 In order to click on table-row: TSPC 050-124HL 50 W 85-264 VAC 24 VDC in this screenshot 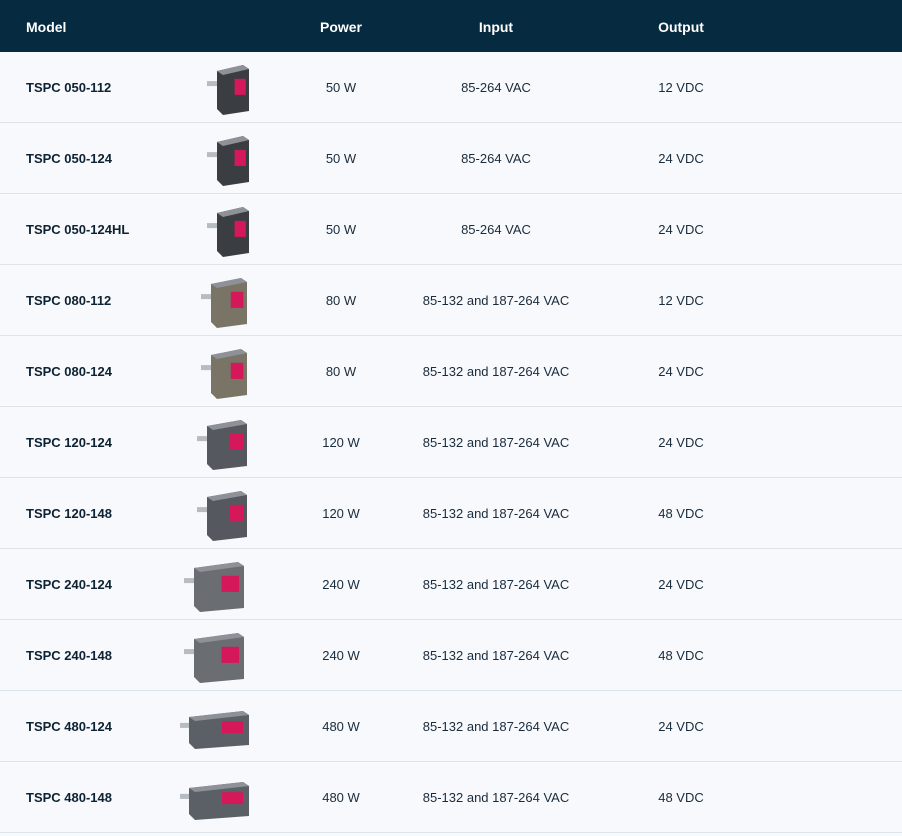, I will do `click(451, 229)`.